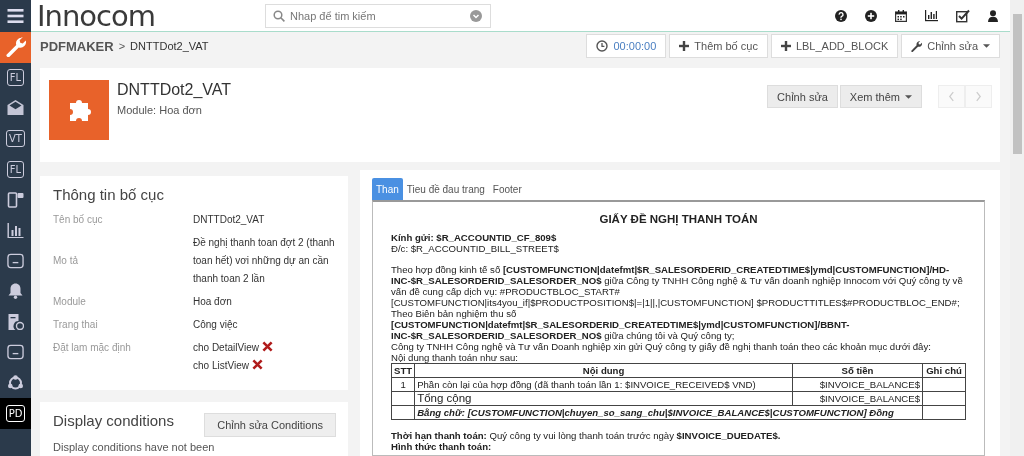 The width and height of the screenshot is (1024, 456). I want to click on document-paragraph: Theo Biên bản nghiệm thu số [CUSTOMFUNCTION|datefmt|$R_SALESORDERID_CREATEDTIME$|ymd|CUSTOMFUNCTION]/BBNT-INC-$R_SALESORDERID_SALESORDER_NO$ giữa chúng tôi và Quý công ty;, so click(621, 324).